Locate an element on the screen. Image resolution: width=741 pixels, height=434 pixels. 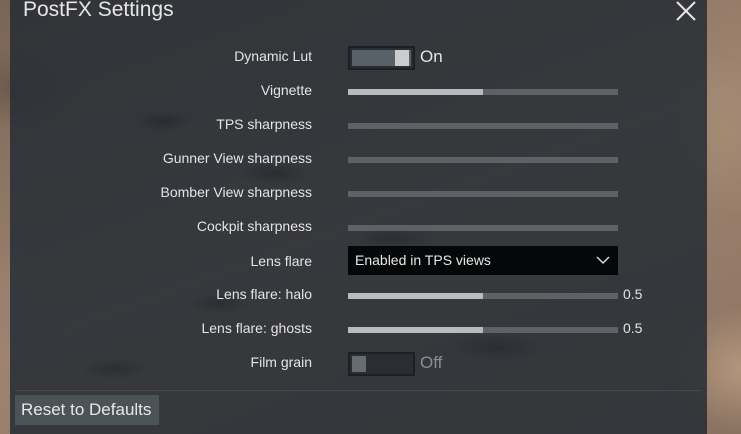
lens-flare-selected: Enabled in TPS views is located at coordinates (423, 260).